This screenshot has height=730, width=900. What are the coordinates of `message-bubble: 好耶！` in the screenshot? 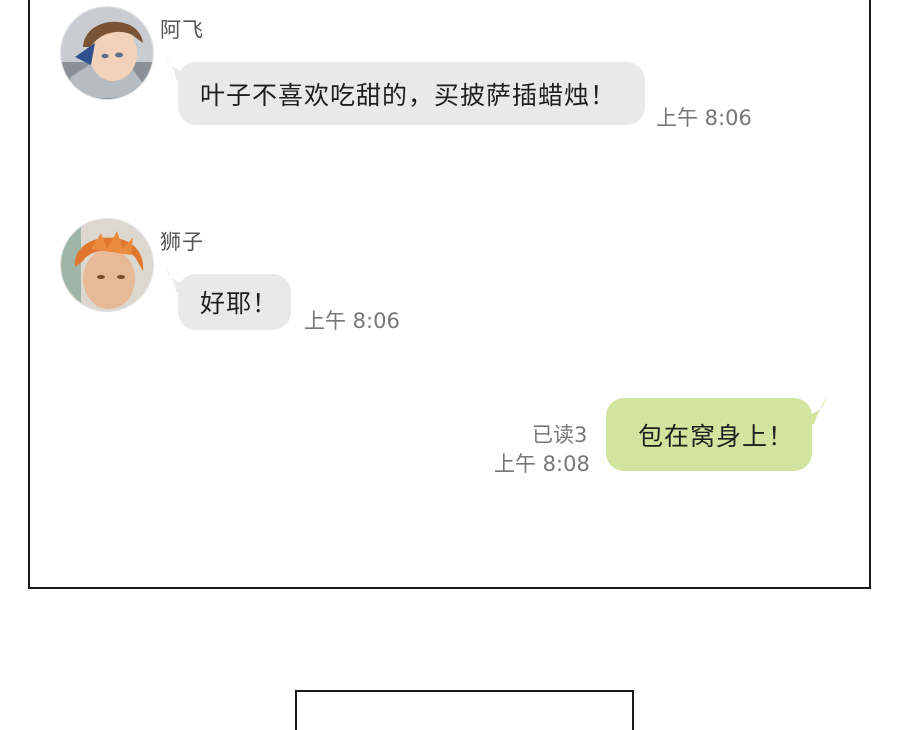 It's located at (234, 302).